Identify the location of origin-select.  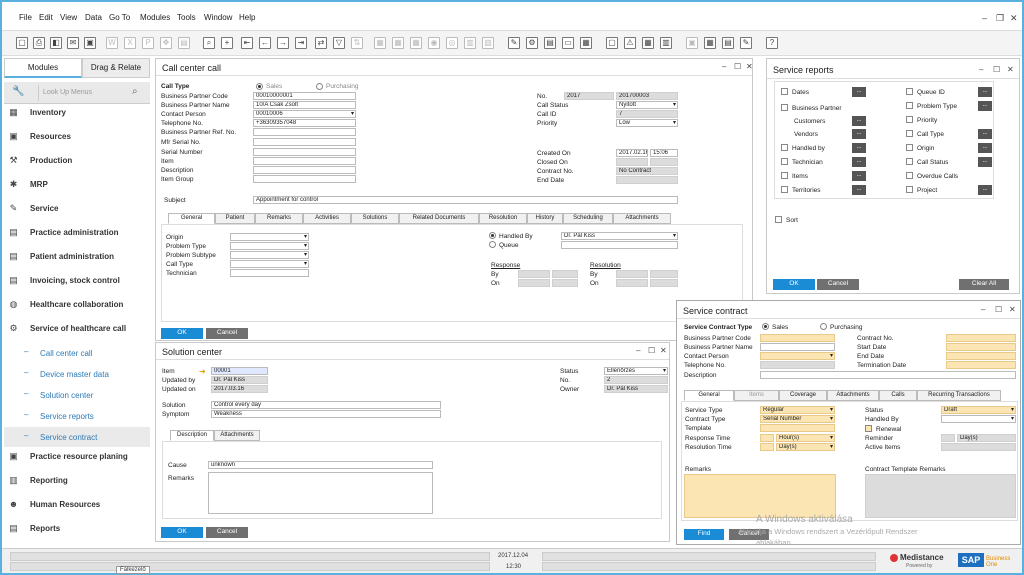
(269, 237).